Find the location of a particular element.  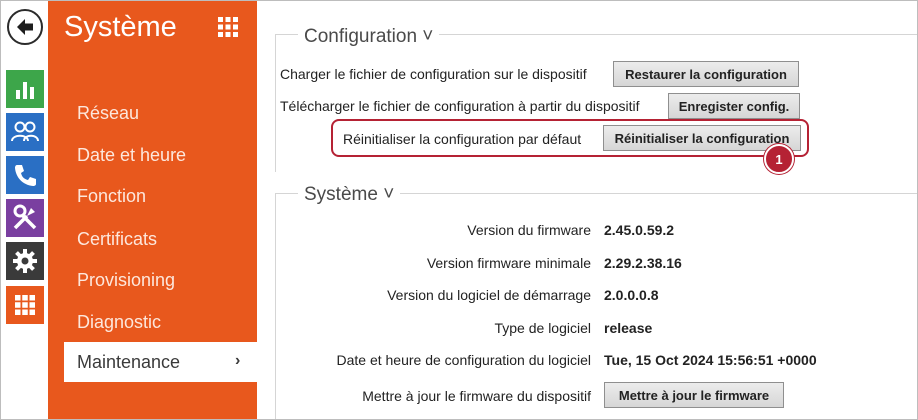

sidebar-item-date-heure: Date et heure is located at coordinates (131, 155).